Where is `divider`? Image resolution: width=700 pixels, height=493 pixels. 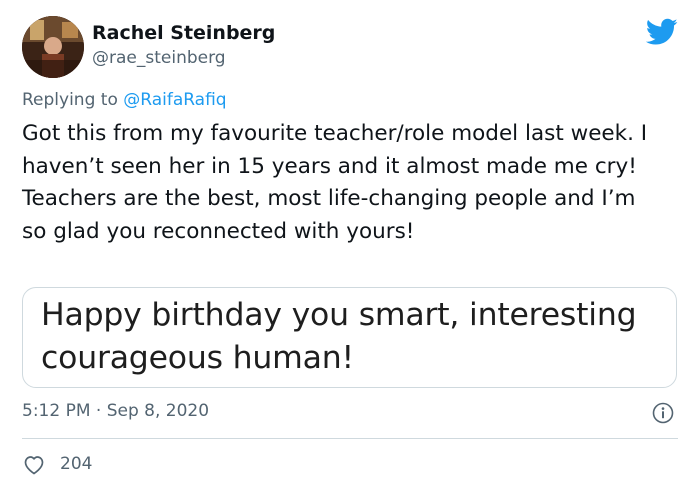
divider is located at coordinates (350, 438).